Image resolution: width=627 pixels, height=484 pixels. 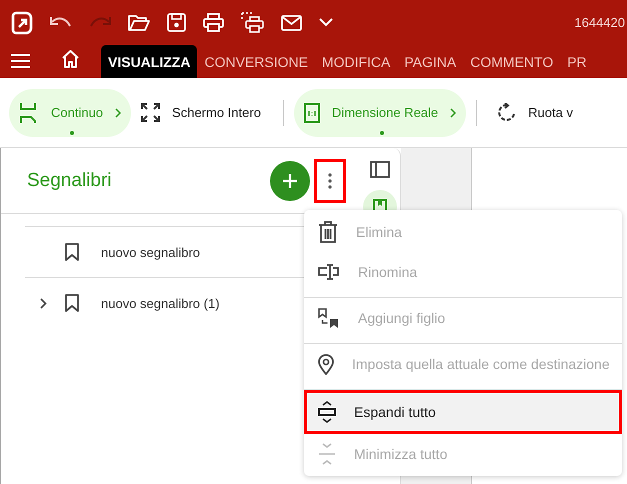 I want to click on toolbar-button: Continuo, so click(x=70, y=112).